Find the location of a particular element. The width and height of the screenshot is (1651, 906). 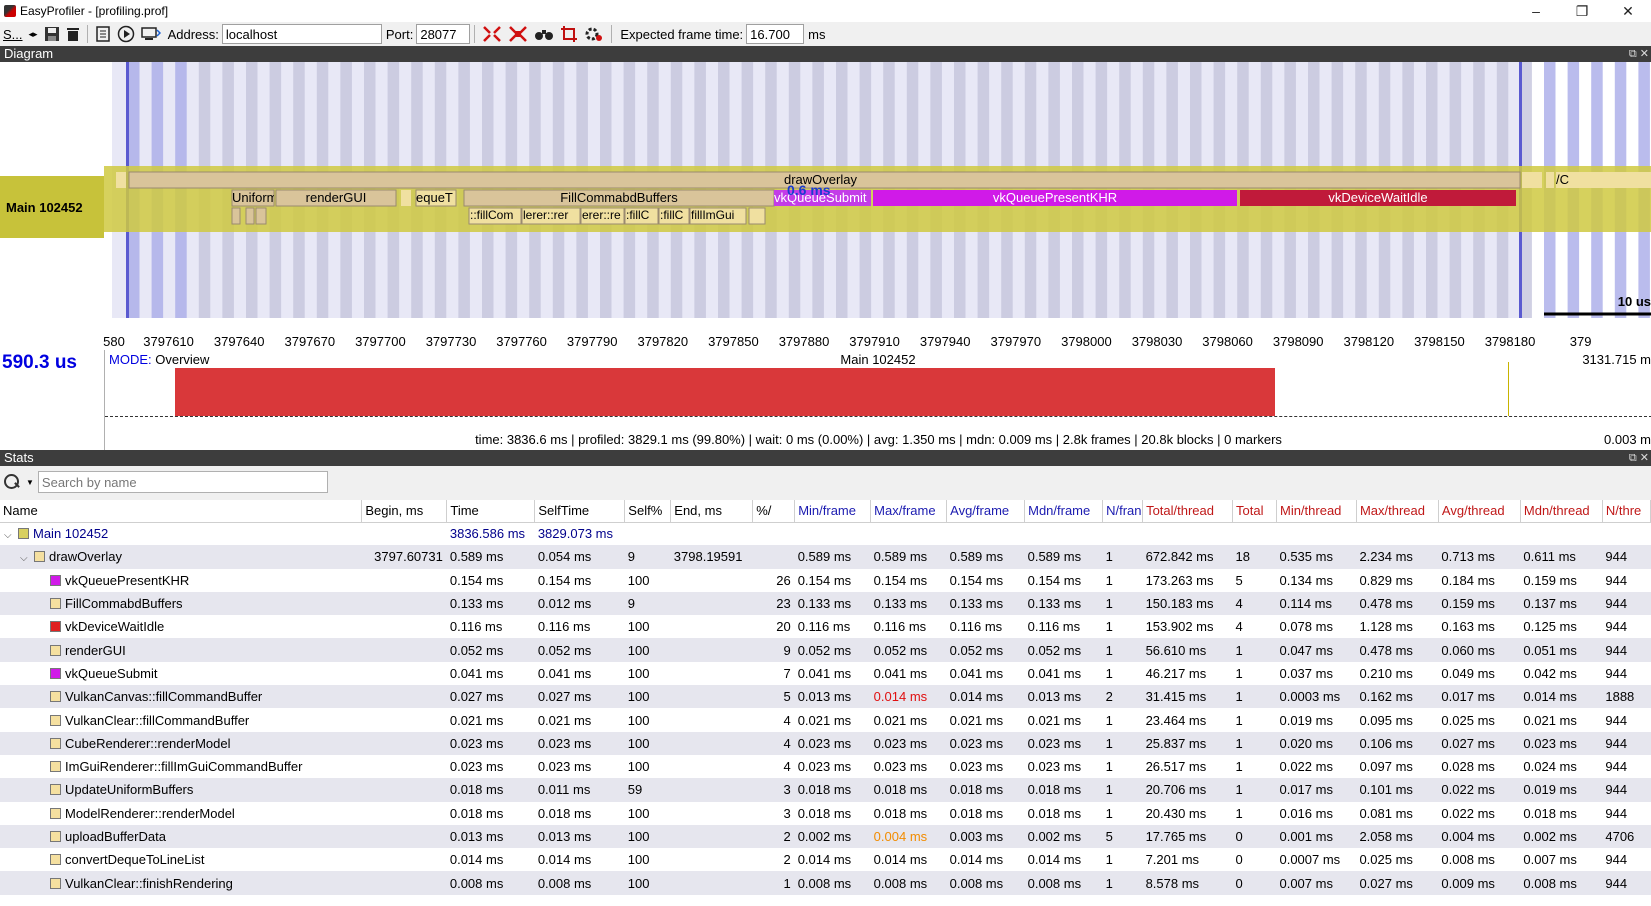

column-header: %/ is located at coordinates (774, 511).